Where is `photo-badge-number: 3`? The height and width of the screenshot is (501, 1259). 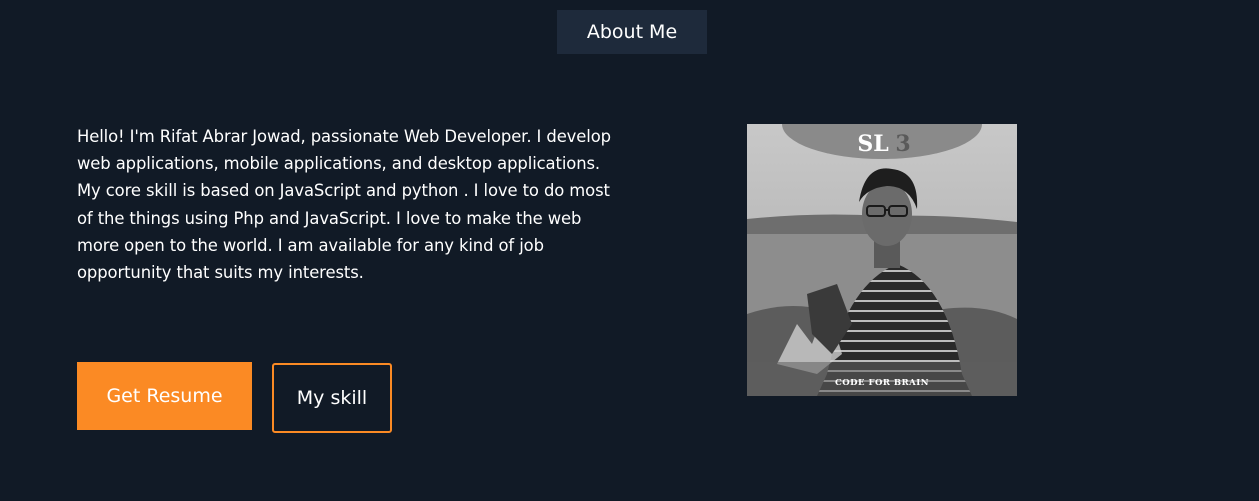
photo-badge-number: 3 is located at coordinates (902, 144).